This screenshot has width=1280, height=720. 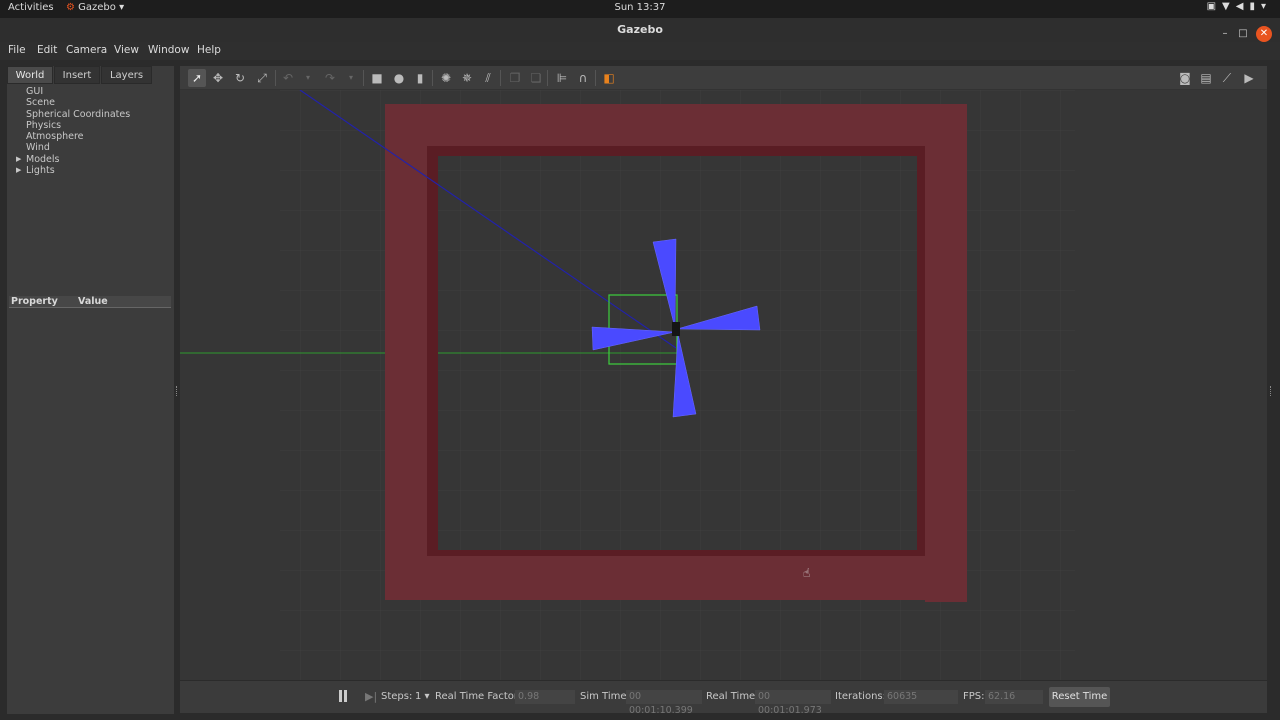 I want to click on tree-item-atmosphere: Atmosphere, so click(x=90, y=136).